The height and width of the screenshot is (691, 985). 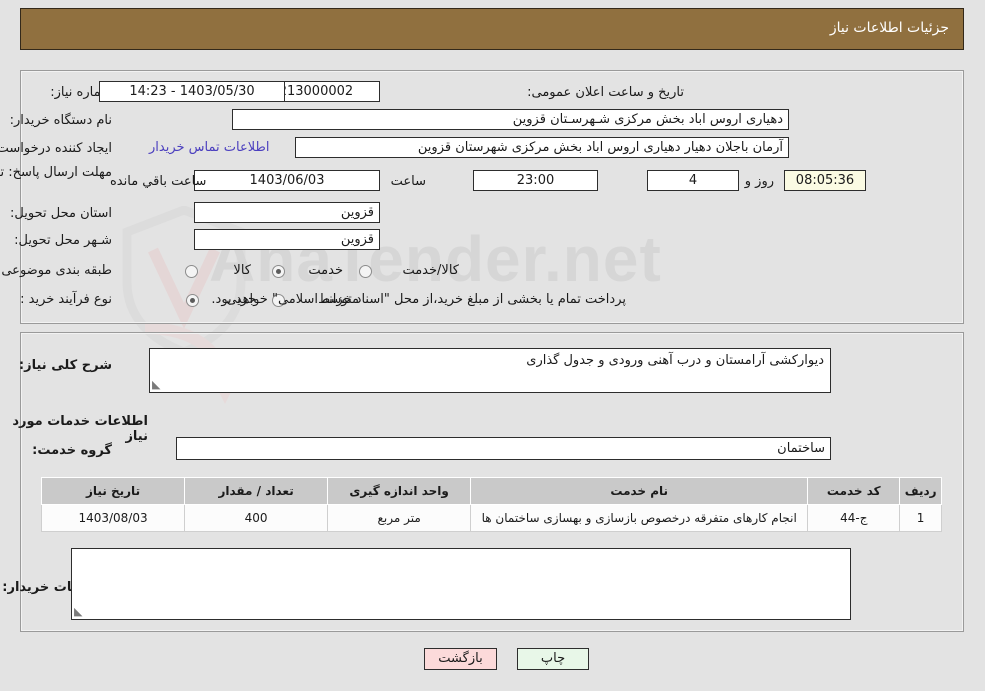 I want to click on requester-label: ایجاد کننده درخواست:, so click(x=56, y=148).